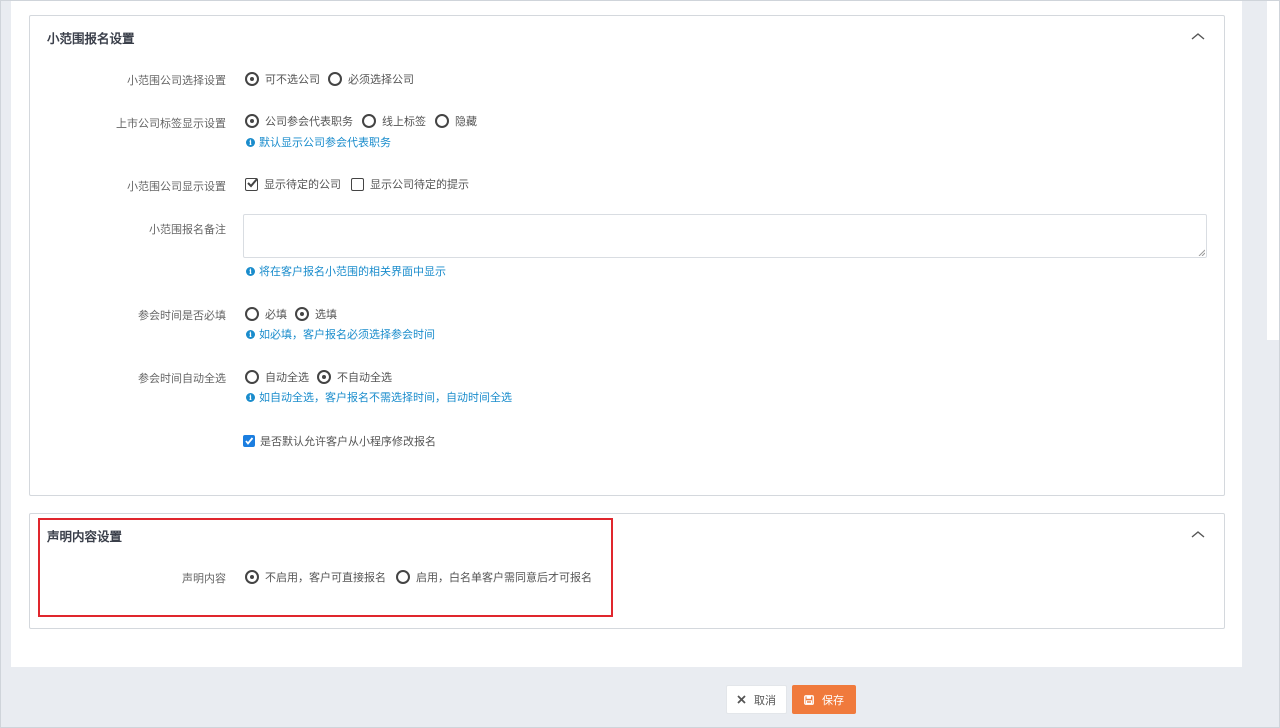 Image resolution: width=1280 pixels, height=728 pixels. Describe the element at coordinates (176, 80) in the screenshot. I see `company-select-label: 小范围公司选择设置` at that location.